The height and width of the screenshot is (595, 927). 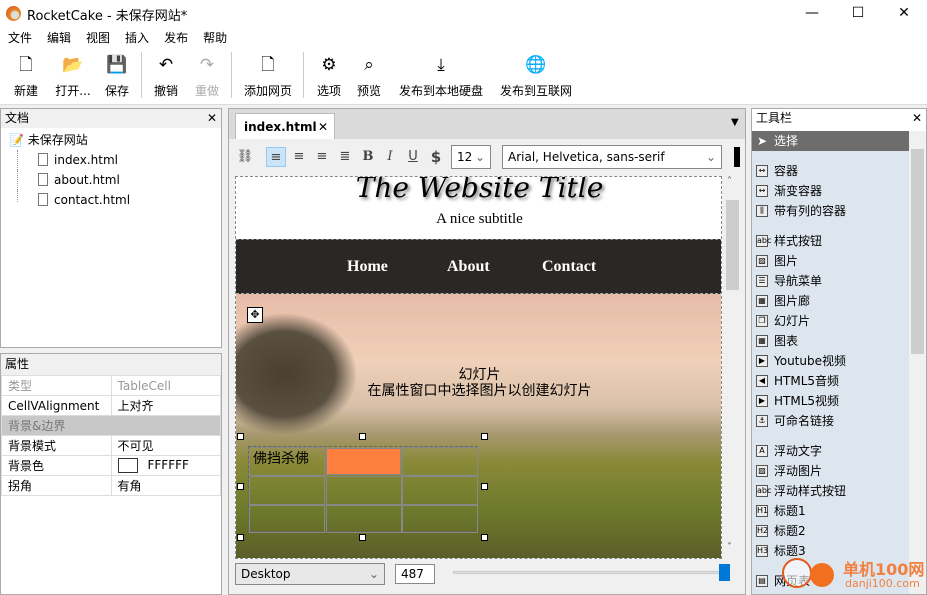 I want to click on font-size-select: 12 ⌄, so click(x=471, y=157).